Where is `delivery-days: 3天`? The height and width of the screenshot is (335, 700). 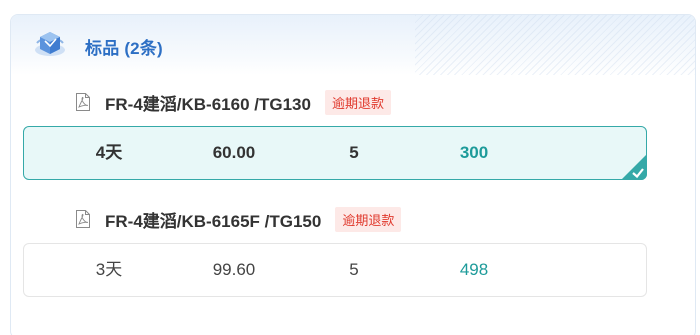 delivery-days: 3天 is located at coordinates (109, 269).